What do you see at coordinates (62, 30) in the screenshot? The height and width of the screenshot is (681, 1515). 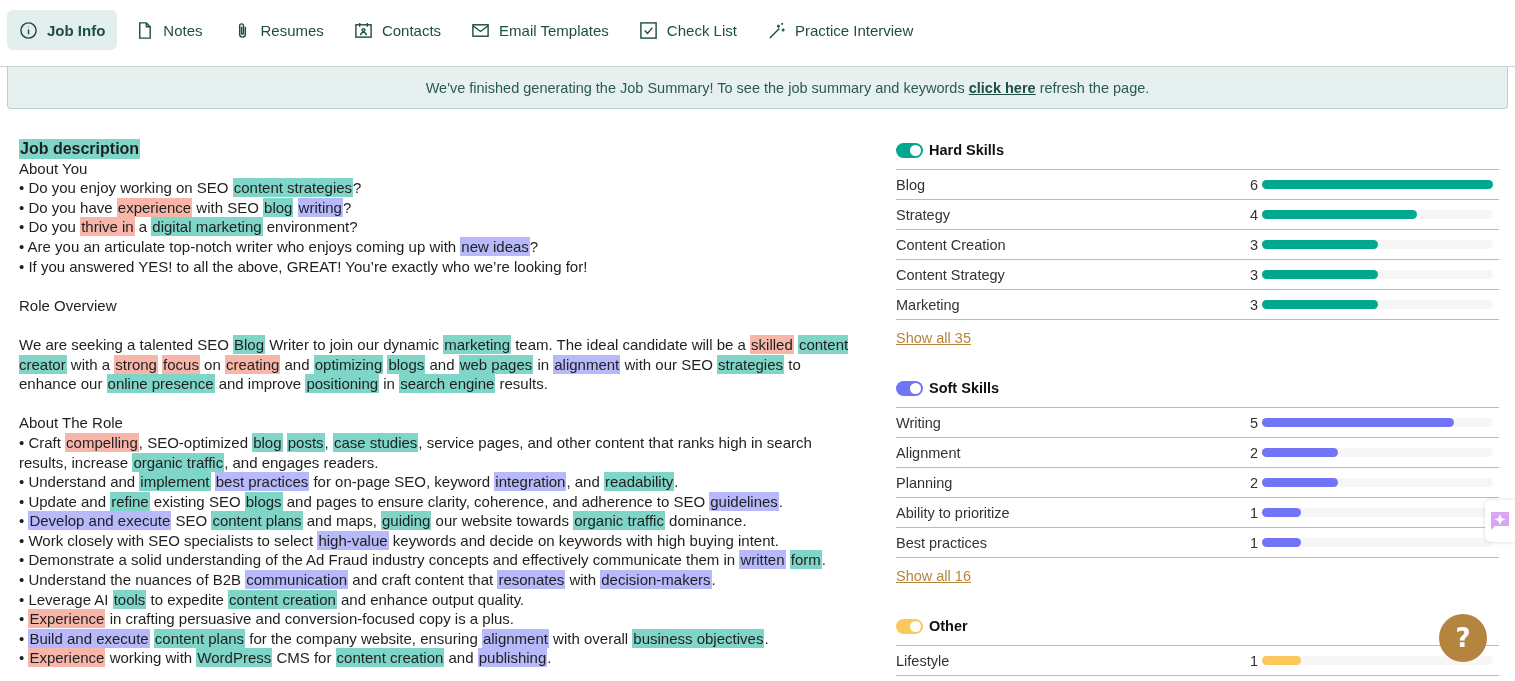 I see `tab: Job Info` at bounding box center [62, 30].